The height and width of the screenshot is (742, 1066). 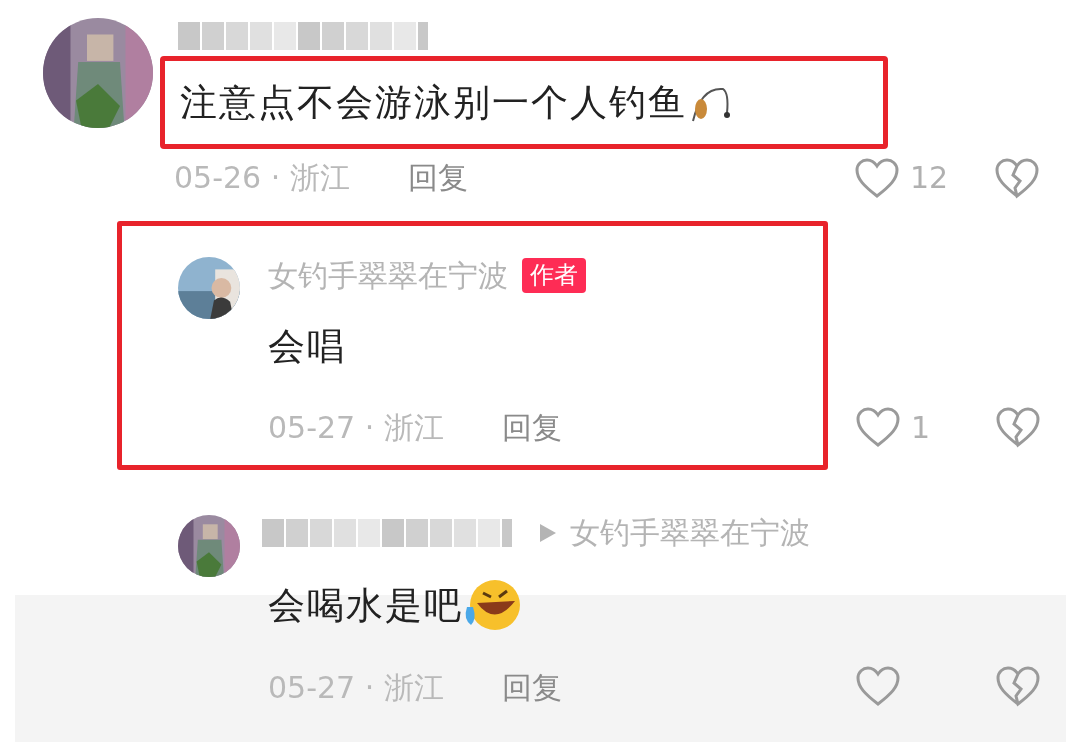 What do you see at coordinates (388, 275) in the screenshot?
I see `author-name: 女钓手翠翠在宁波` at bounding box center [388, 275].